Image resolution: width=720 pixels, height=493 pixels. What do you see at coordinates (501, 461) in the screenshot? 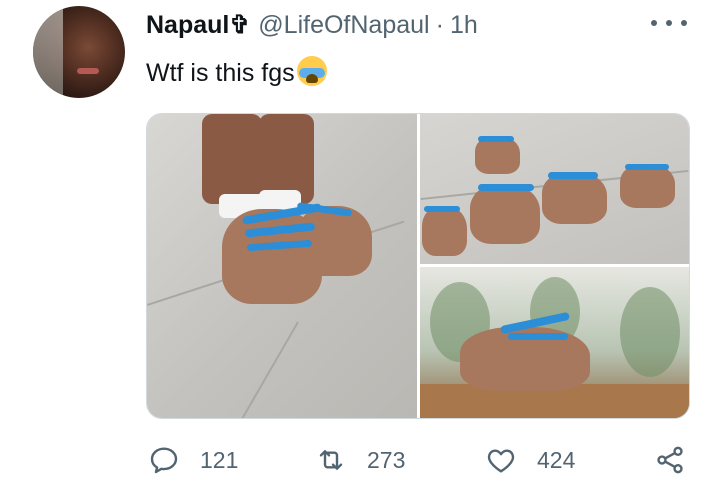
I see `like-icon` at bounding box center [501, 461].